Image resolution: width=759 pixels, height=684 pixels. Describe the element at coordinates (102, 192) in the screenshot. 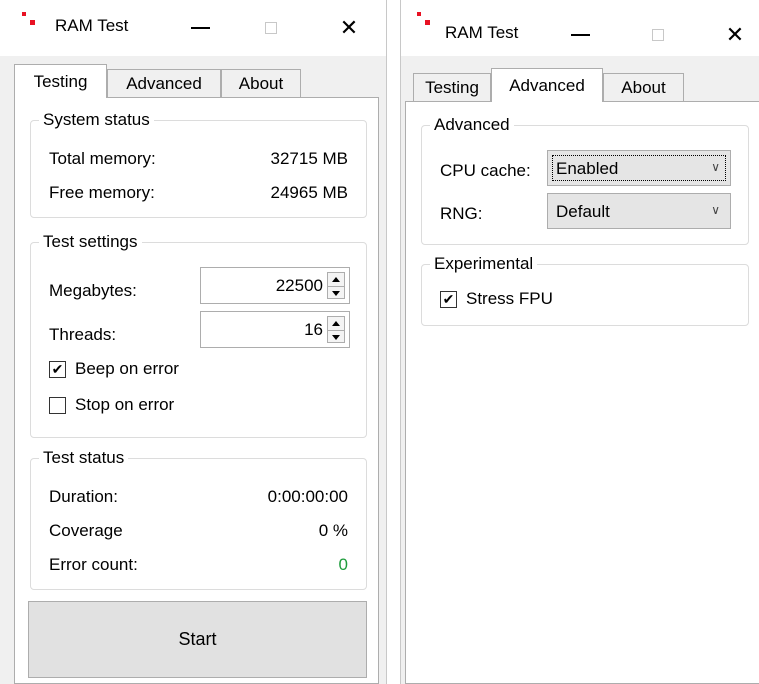

I see `free-memory-label: Free memory:` at that location.